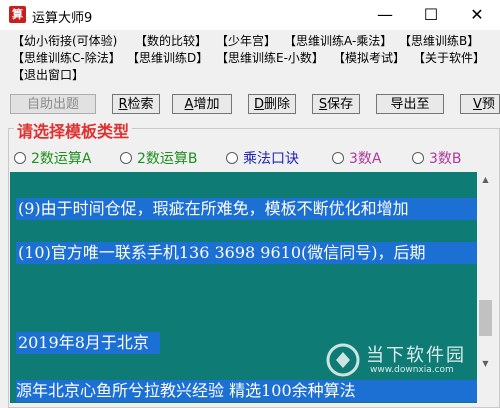 The image size is (500, 408). I want to click on menu-item-mock-exam: 【模拟考试】, so click(369, 58).